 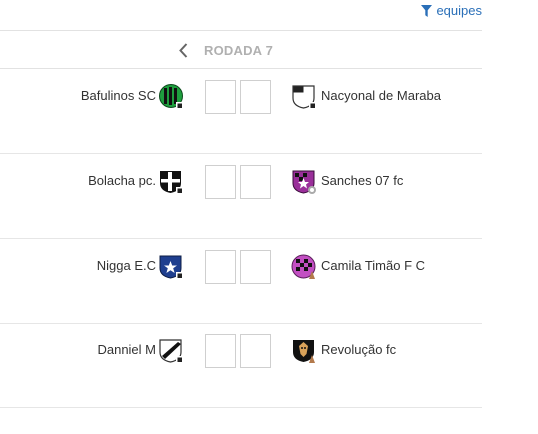 I want to click on round-label: RODADA 7, so click(x=239, y=50).